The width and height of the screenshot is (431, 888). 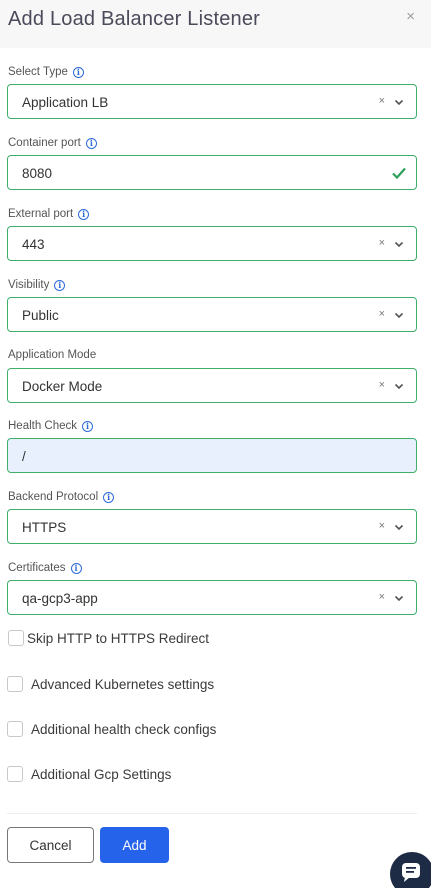 I want to click on certificates-dropdown: qa-gcp3-app ×, so click(x=212, y=597).